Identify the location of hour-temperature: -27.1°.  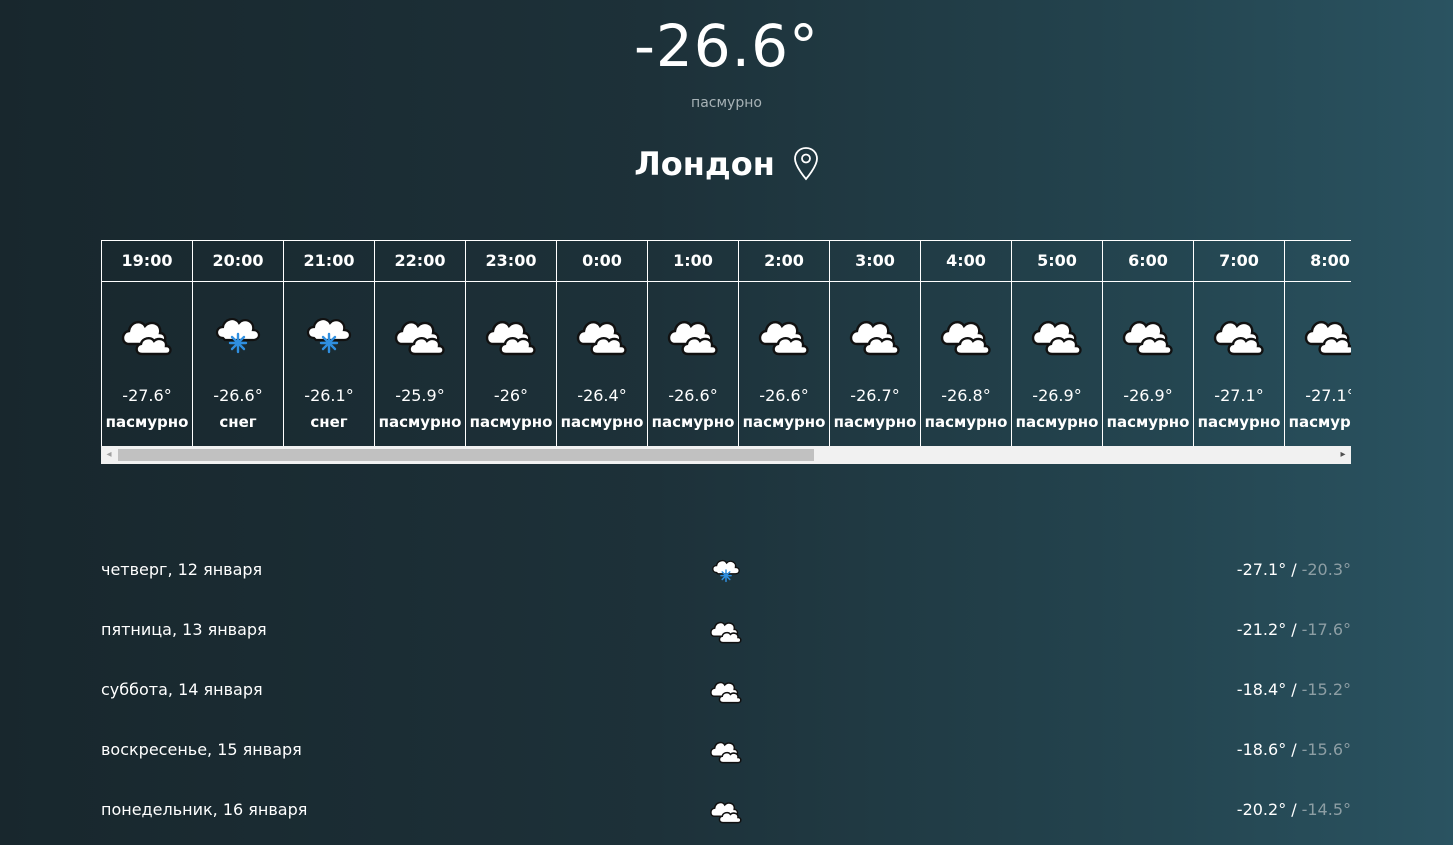
(1239, 395).